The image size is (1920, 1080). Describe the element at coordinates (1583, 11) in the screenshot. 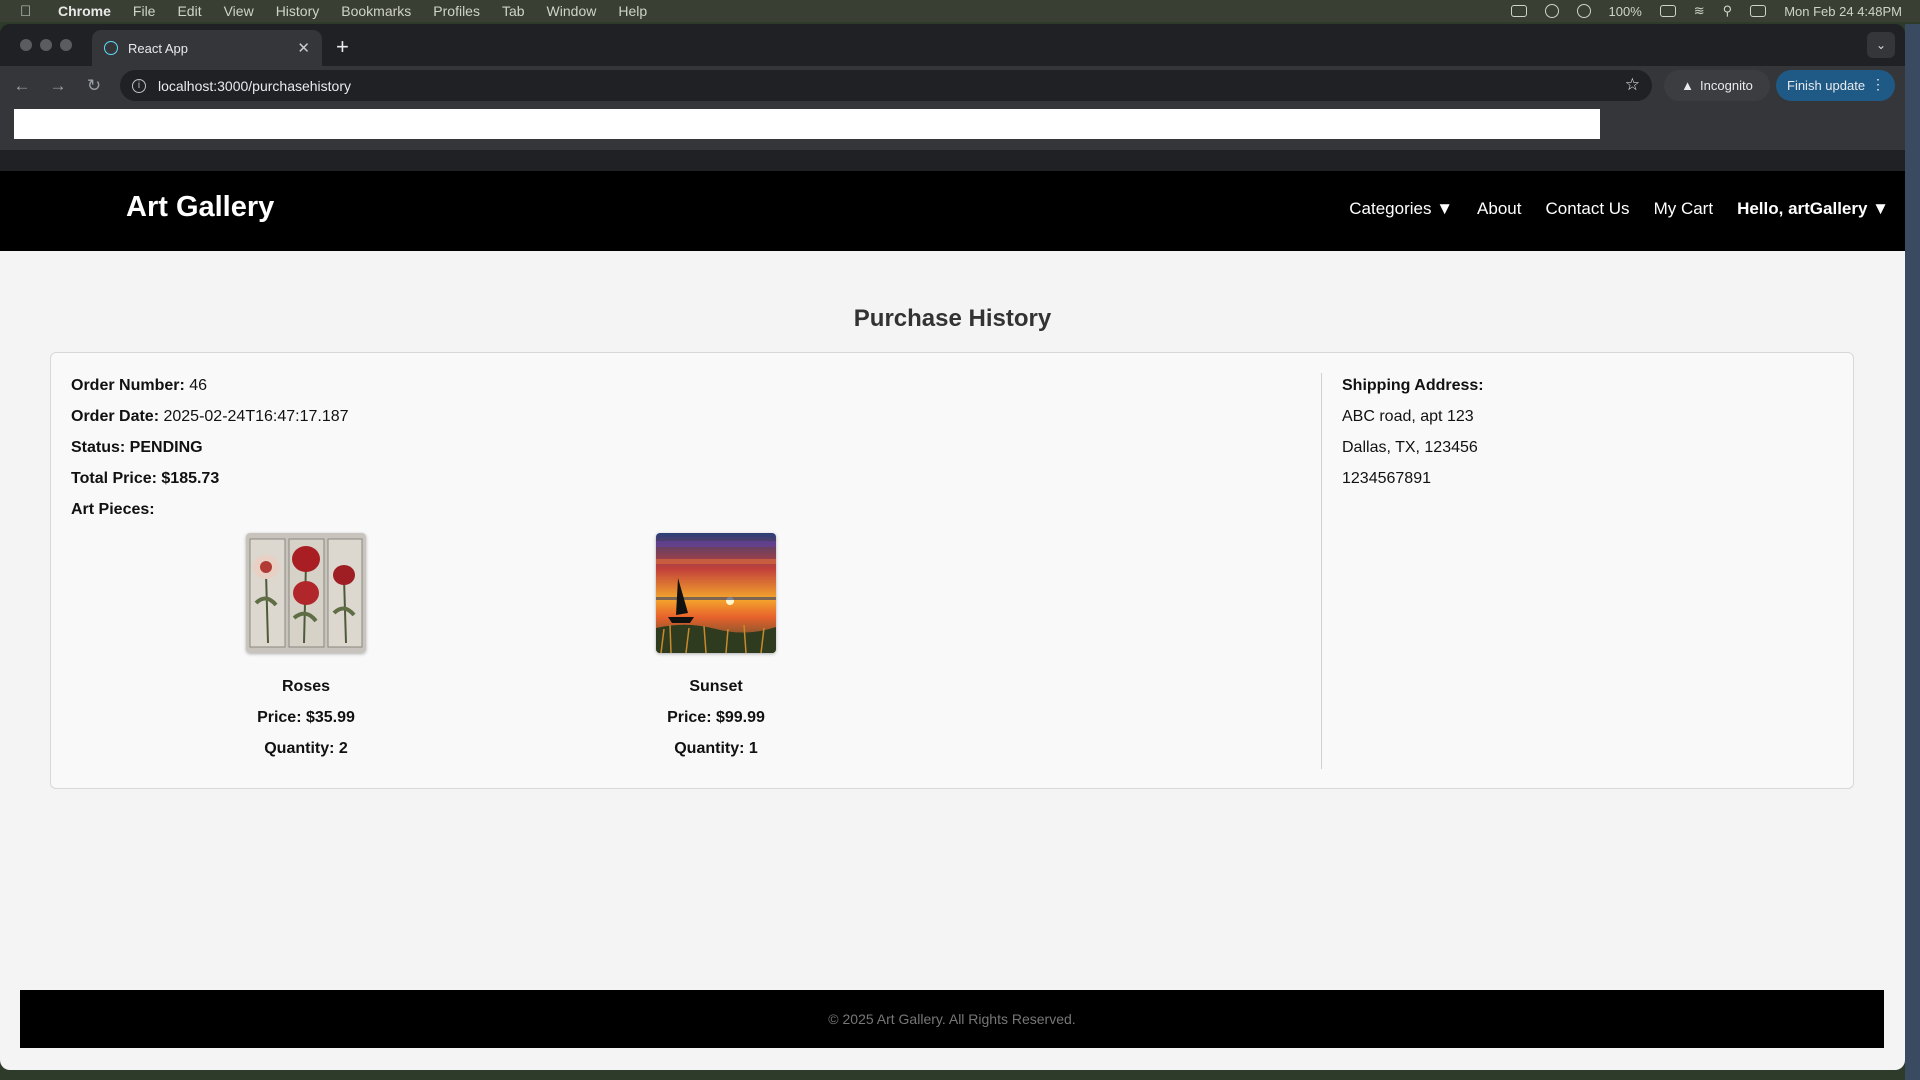

I see `play-icon` at that location.